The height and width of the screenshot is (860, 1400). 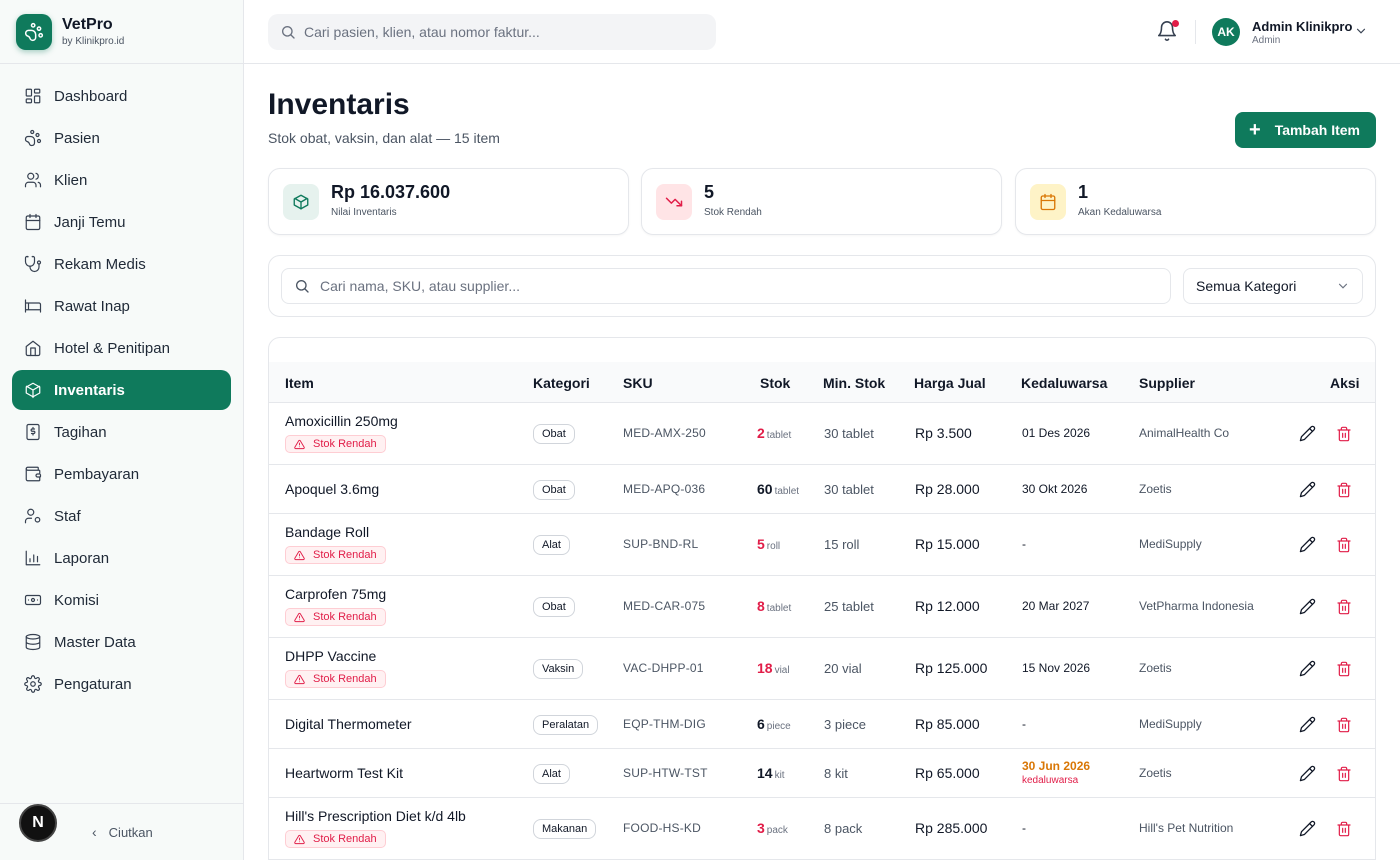 What do you see at coordinates (344, 773) in the screenshot?
I see `item-name: Heartworm Test Kit` at bounding box center [344, 773].